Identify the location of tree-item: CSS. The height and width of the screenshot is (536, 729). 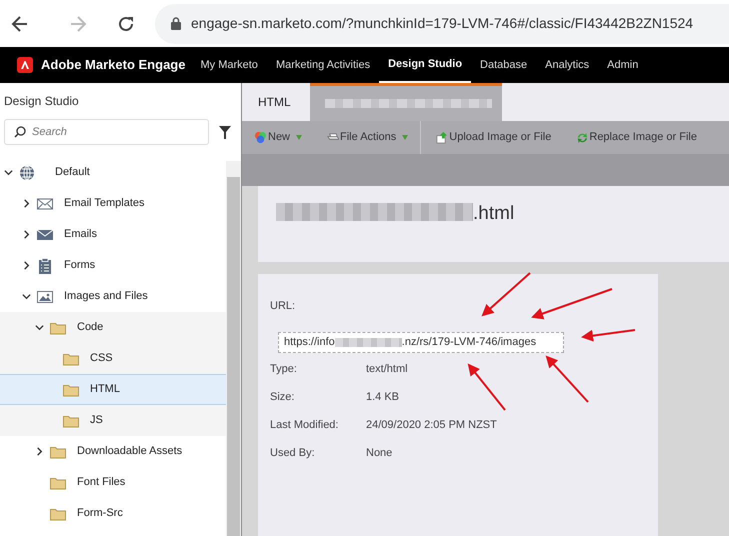
(113, 358).